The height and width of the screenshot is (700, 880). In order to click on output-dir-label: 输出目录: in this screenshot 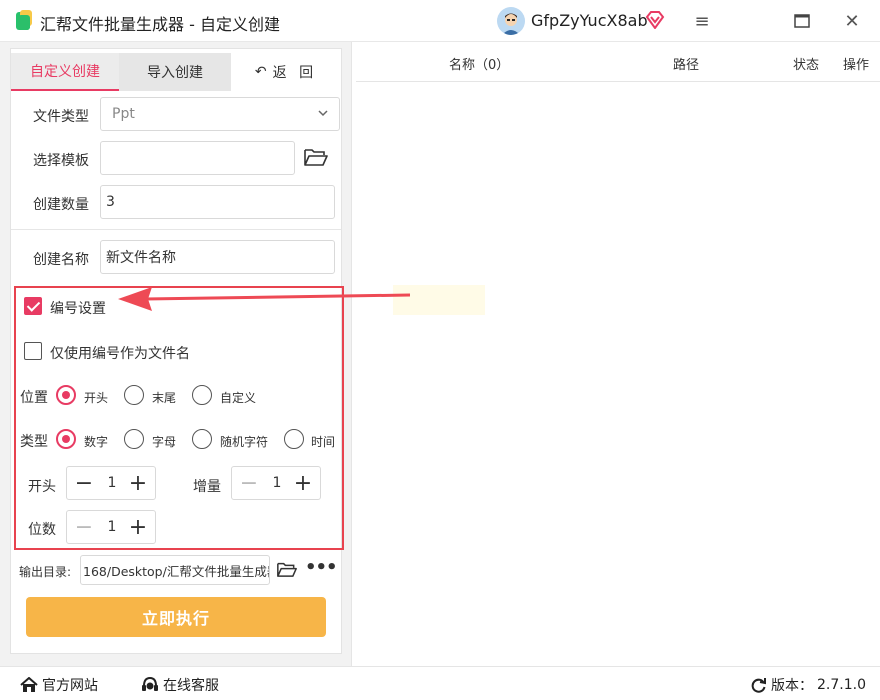, I will do `click(45, 572)`.